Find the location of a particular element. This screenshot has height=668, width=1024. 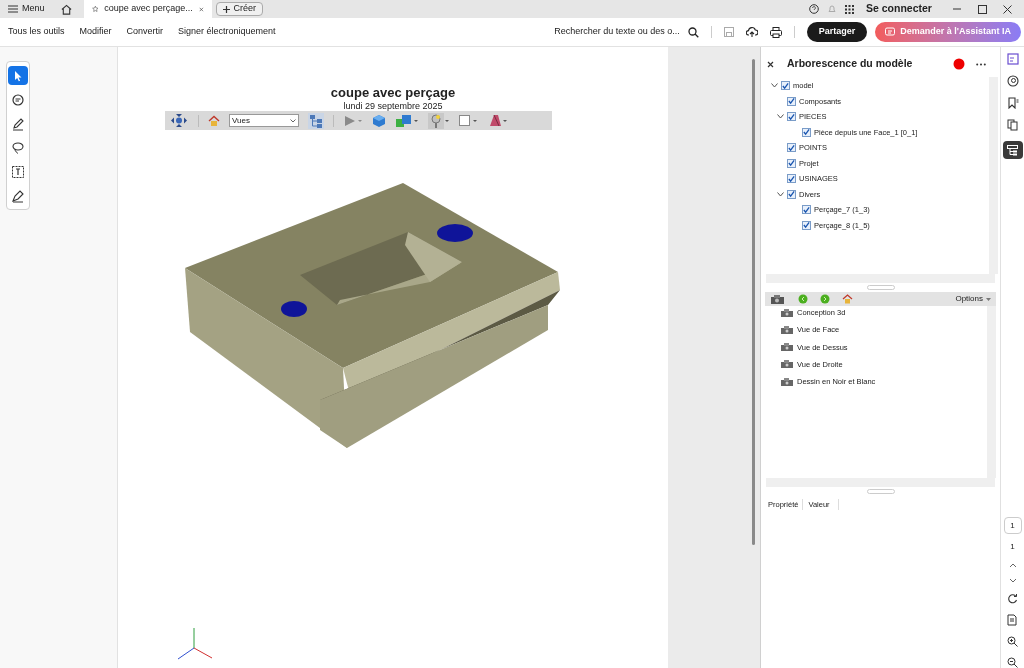

page-count: 1 is located at coordinates (1012, 547).